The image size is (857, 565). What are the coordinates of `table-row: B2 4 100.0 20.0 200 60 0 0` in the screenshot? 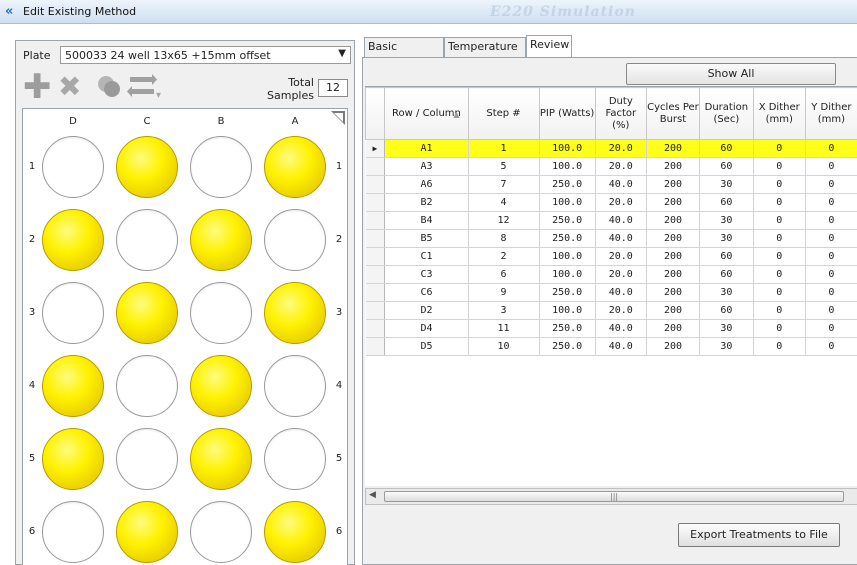 It's located at (611, 202).